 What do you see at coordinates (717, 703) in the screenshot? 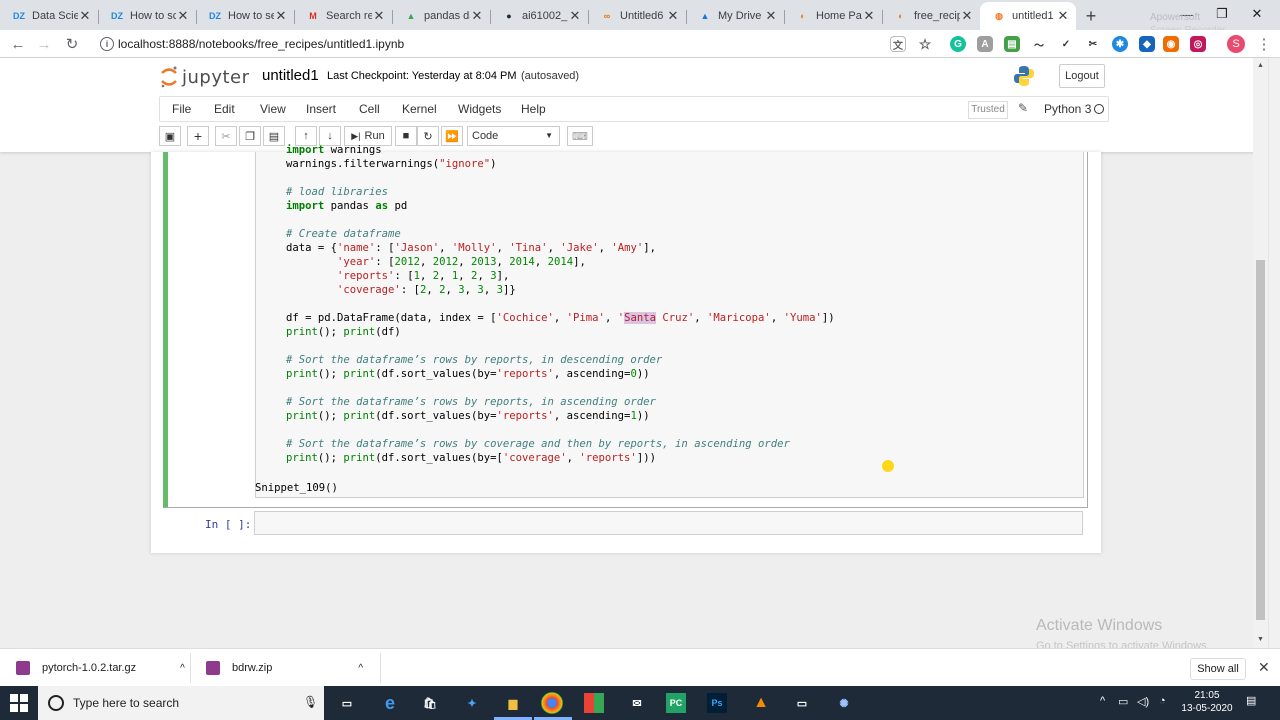
I see `photoshop-icon: Ps` at bounding box center [717, 703].